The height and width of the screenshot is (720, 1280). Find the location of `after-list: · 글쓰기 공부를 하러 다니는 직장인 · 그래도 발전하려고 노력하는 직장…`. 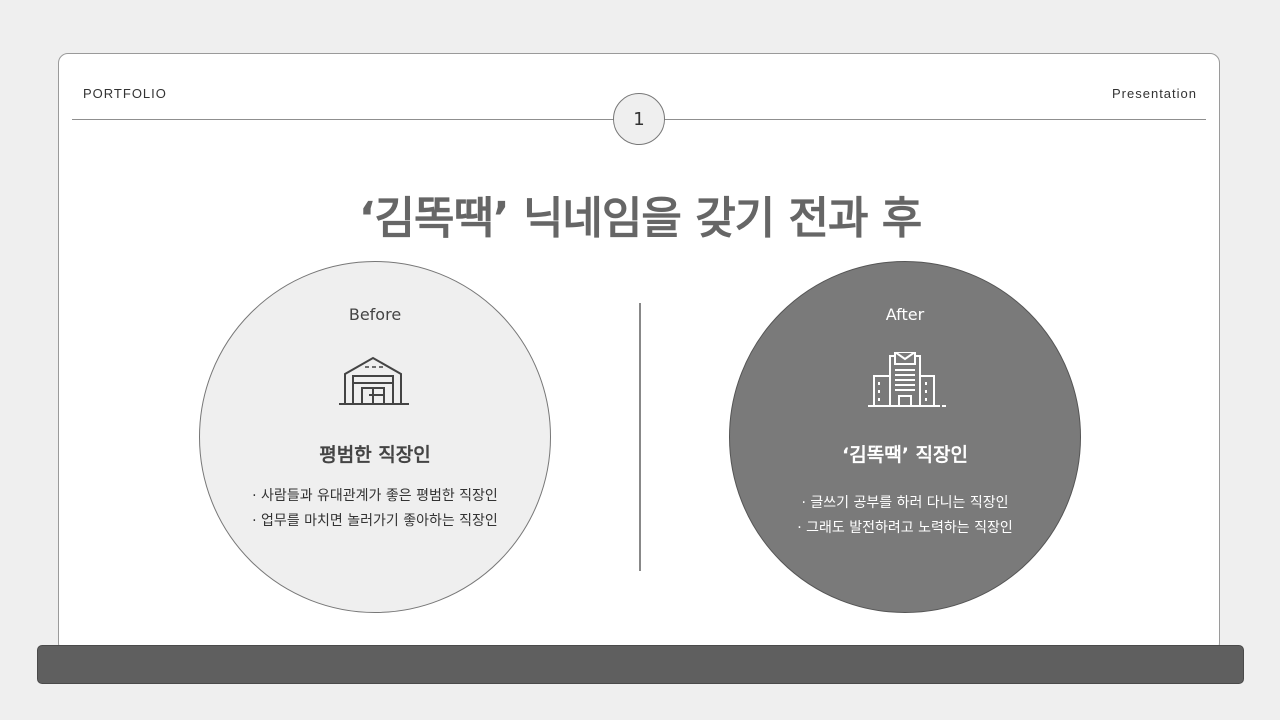

after-list: · 글쓰기 공부를 하러 다니는 직장인 · 그래도 발전하려고 노력하는 직장… is located at coordinates (905, 516).